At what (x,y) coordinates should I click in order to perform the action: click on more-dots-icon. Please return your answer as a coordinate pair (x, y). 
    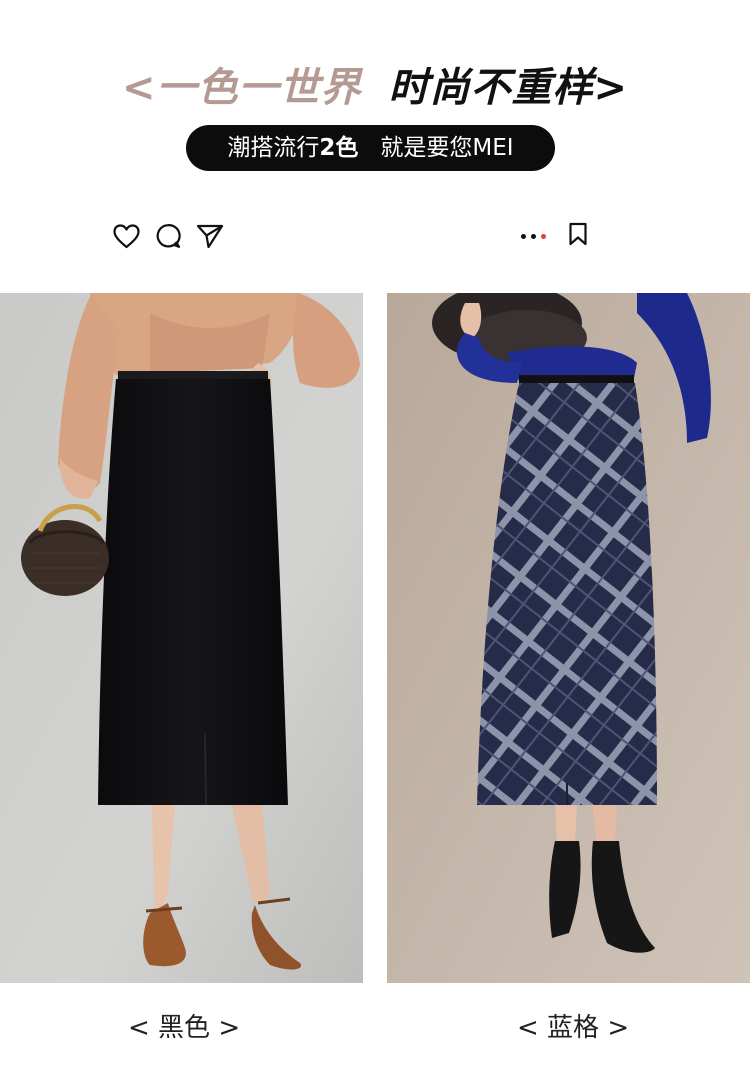
    Looking at the image, I should click on (533, 236).